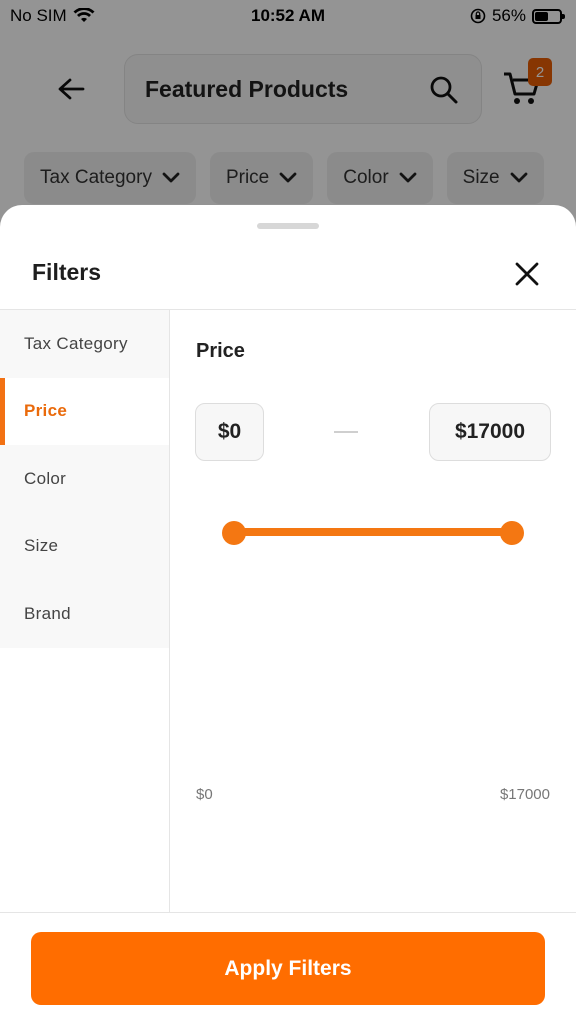  I want to click on nav-item-color: Color, so click(84, 479).